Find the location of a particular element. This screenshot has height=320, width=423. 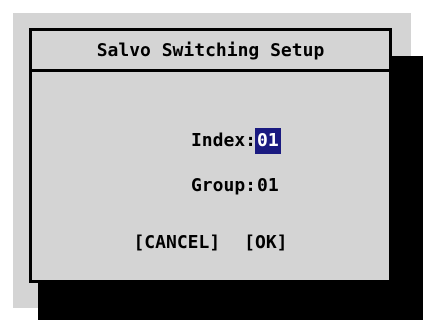

group-row: Group: 01 is located at coordinates (210, 186).